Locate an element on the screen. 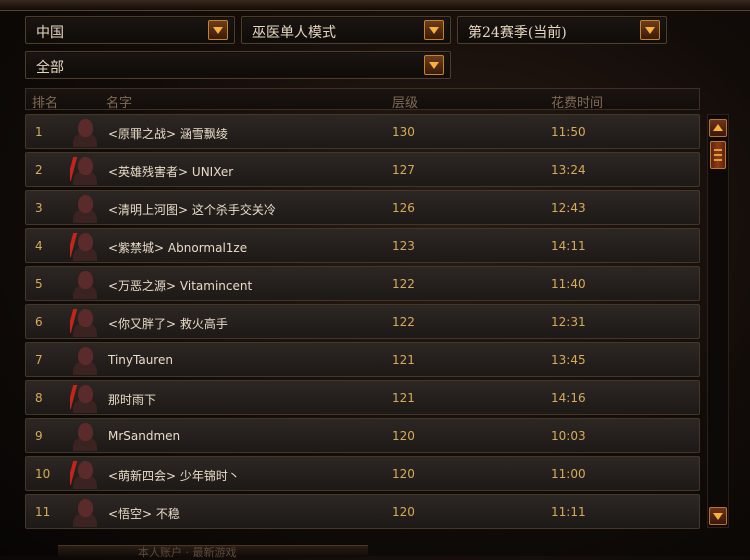 The image size is (750, 560). season-dropdown: 第24赛季(当前) is located at coordinates (562, 30).